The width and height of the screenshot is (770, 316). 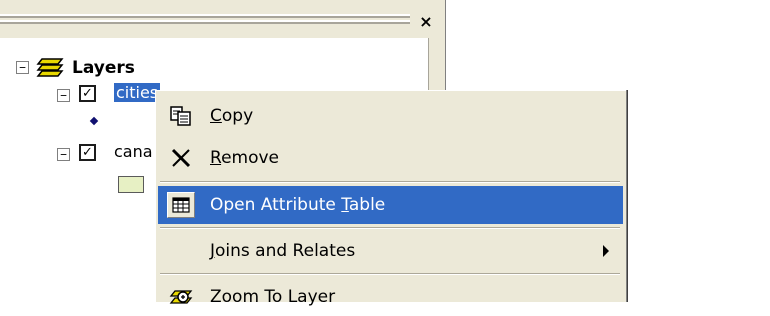 I want to click on cities-layer-name: cities, so click(x=137, y=92).